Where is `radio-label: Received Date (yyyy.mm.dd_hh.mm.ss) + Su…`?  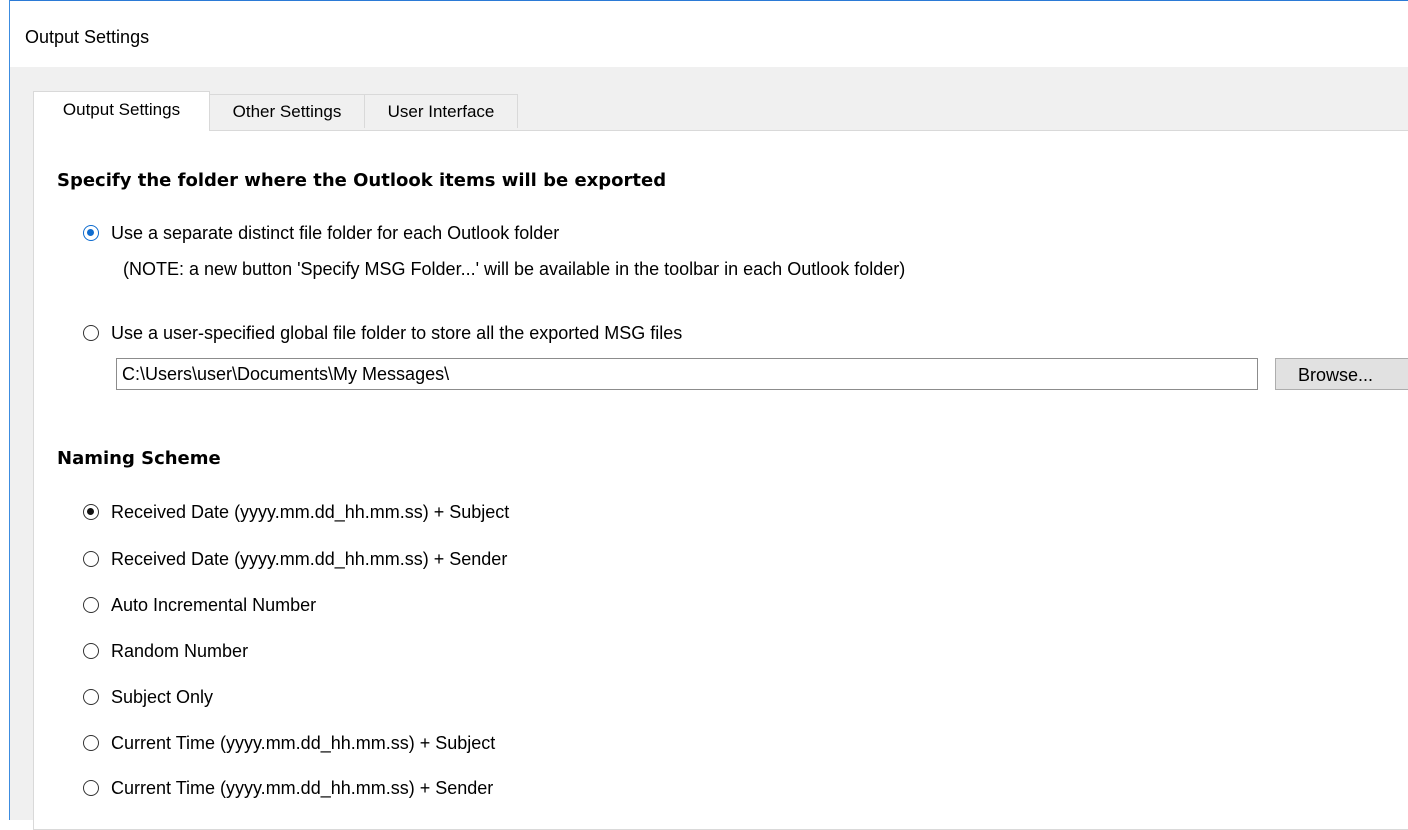 radio-label: Received Date (yyyy.mm.dd_hh.mm.ss) + Su… is located at coordinates (310, 512).